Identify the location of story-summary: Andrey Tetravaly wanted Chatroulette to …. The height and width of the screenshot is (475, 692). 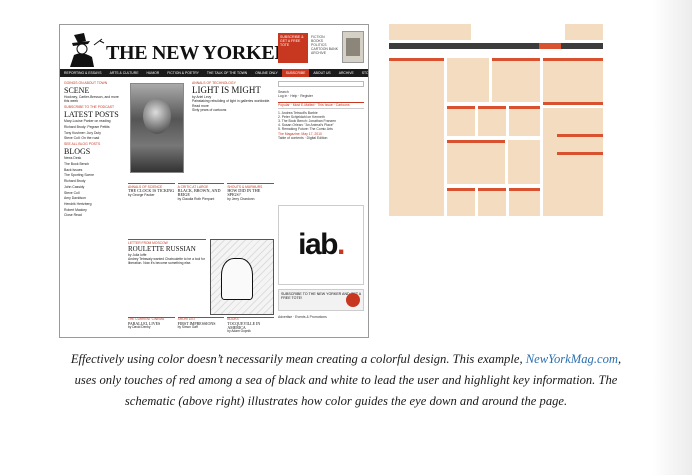
(166, 261).